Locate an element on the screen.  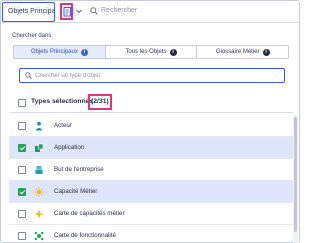
tab-business-glossary: Glossaire Métier i is located at coordinates (242, 52).